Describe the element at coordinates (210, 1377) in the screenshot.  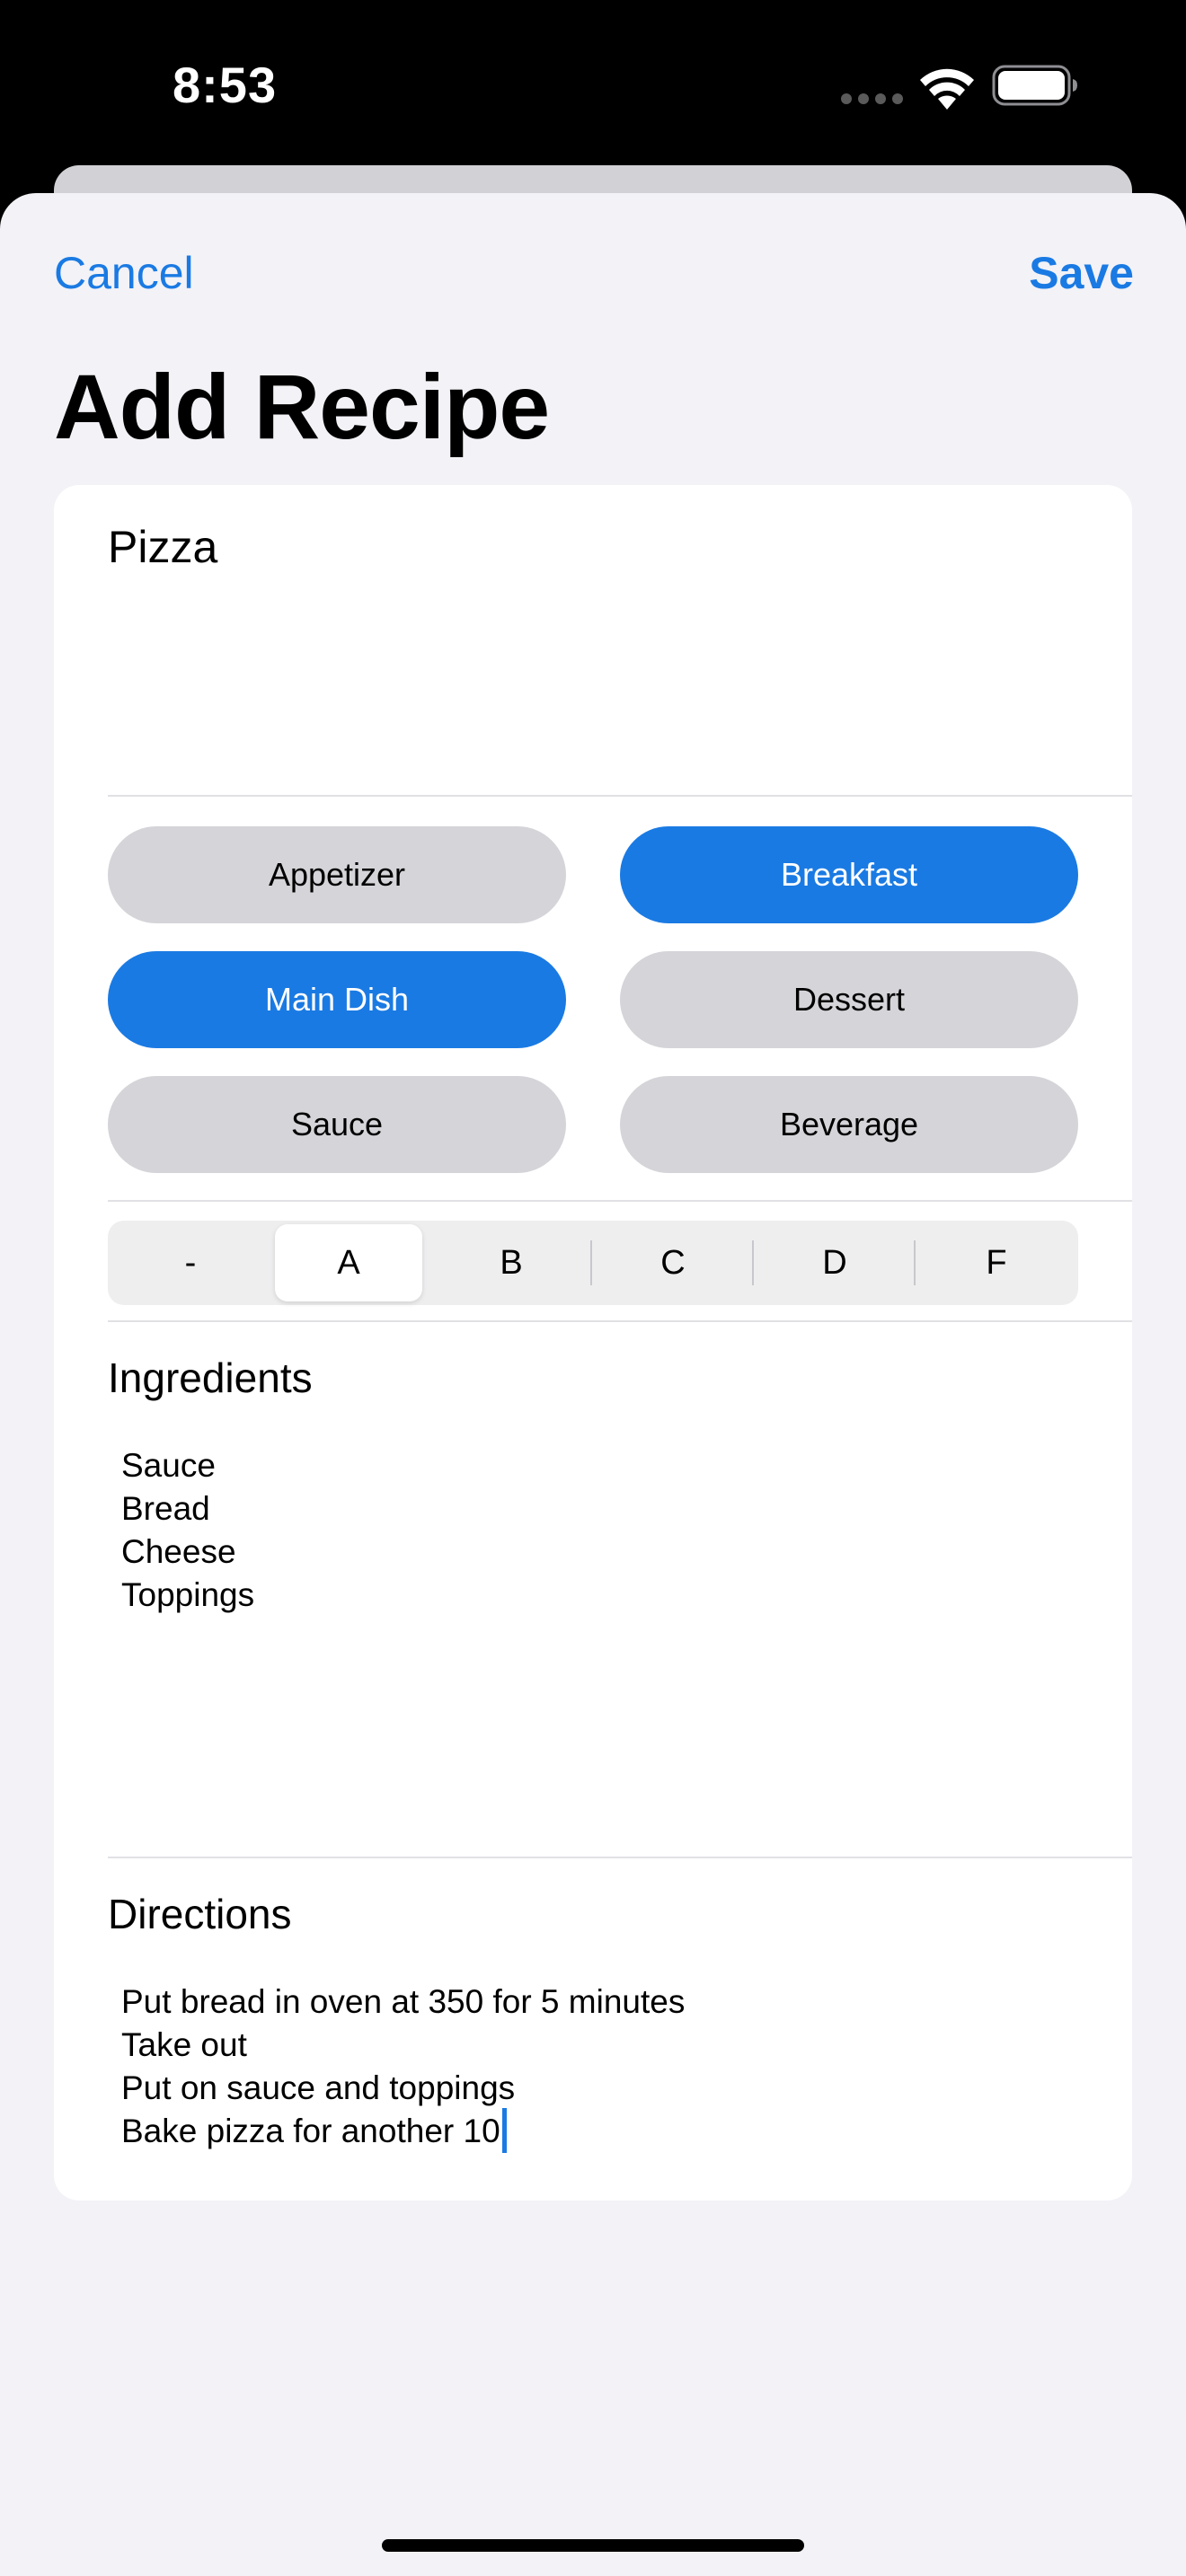
I see `ingredients-label: Ingredients` at that location.